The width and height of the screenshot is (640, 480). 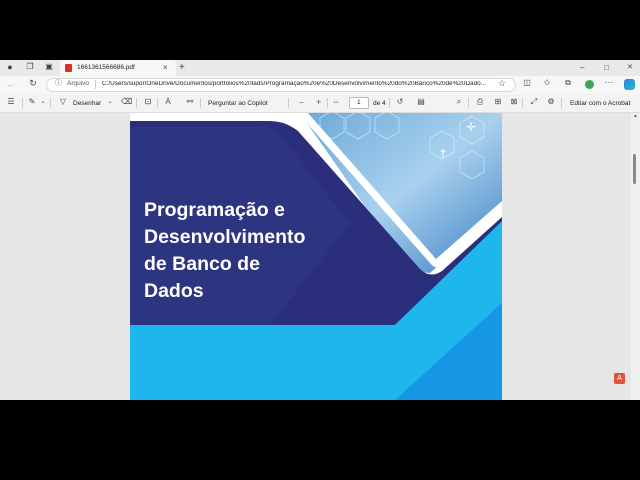 What do you see at coordinates (318, 102) in the screenshot?
I see `zoom-in-button: +` at bounding box center [318, 102].